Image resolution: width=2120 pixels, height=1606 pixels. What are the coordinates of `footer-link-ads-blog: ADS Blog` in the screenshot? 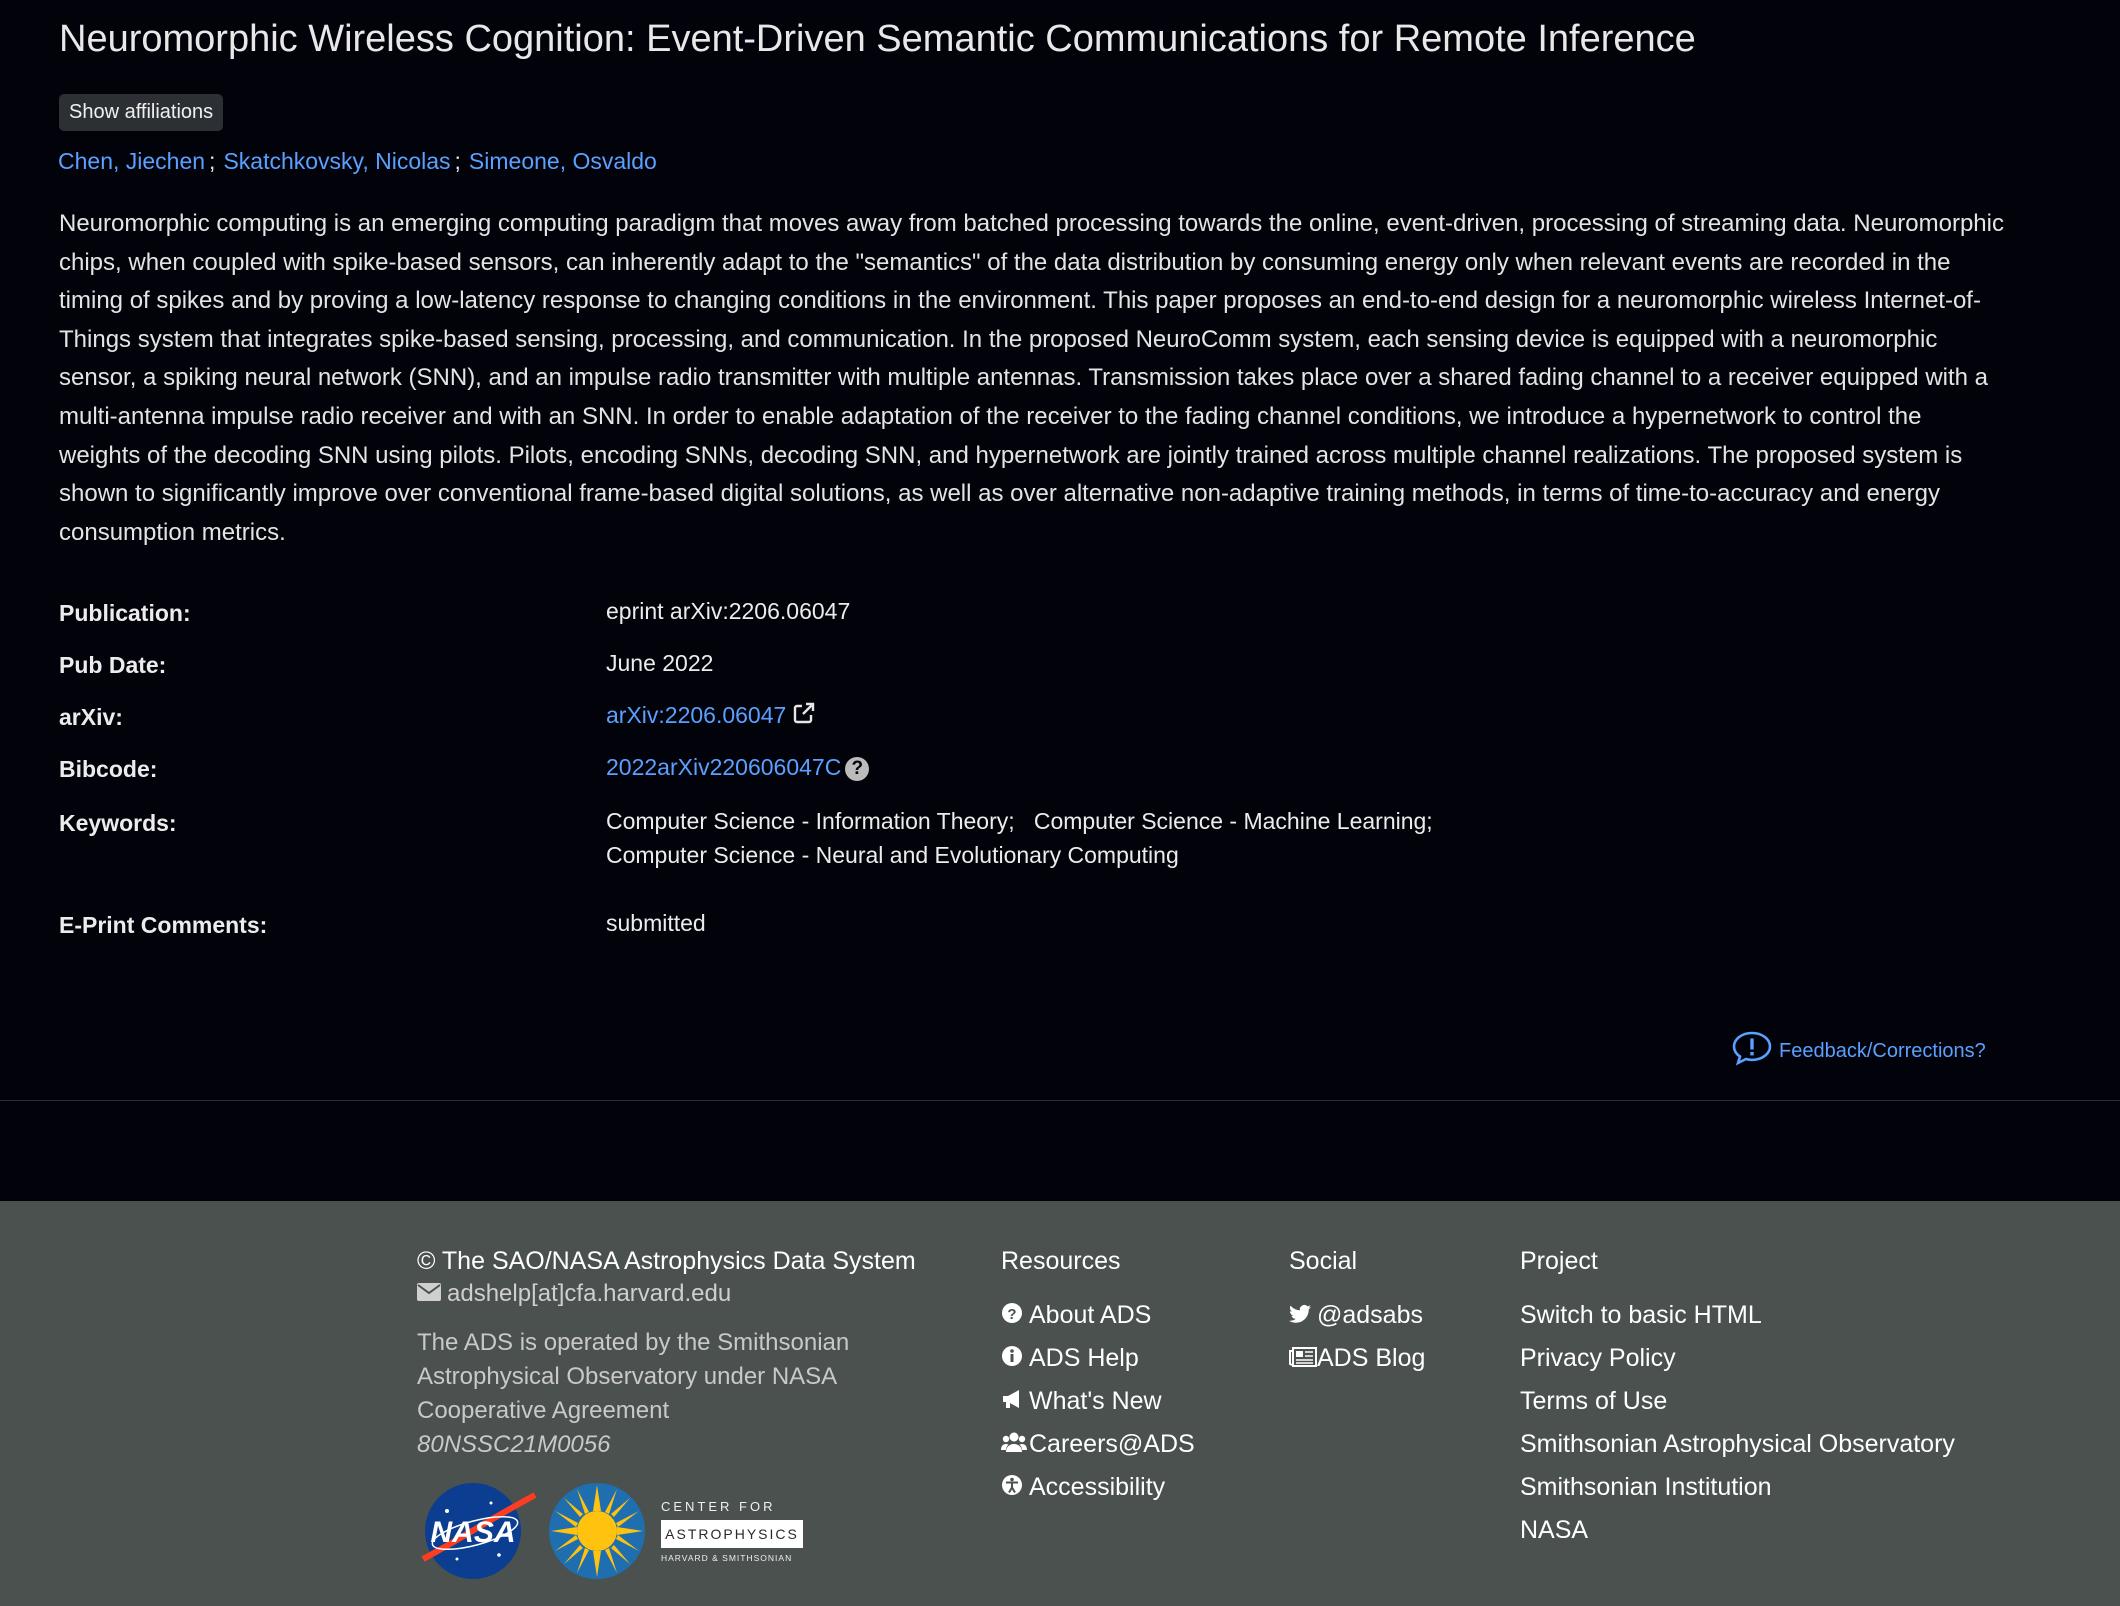 It's located at (1357, 1358).